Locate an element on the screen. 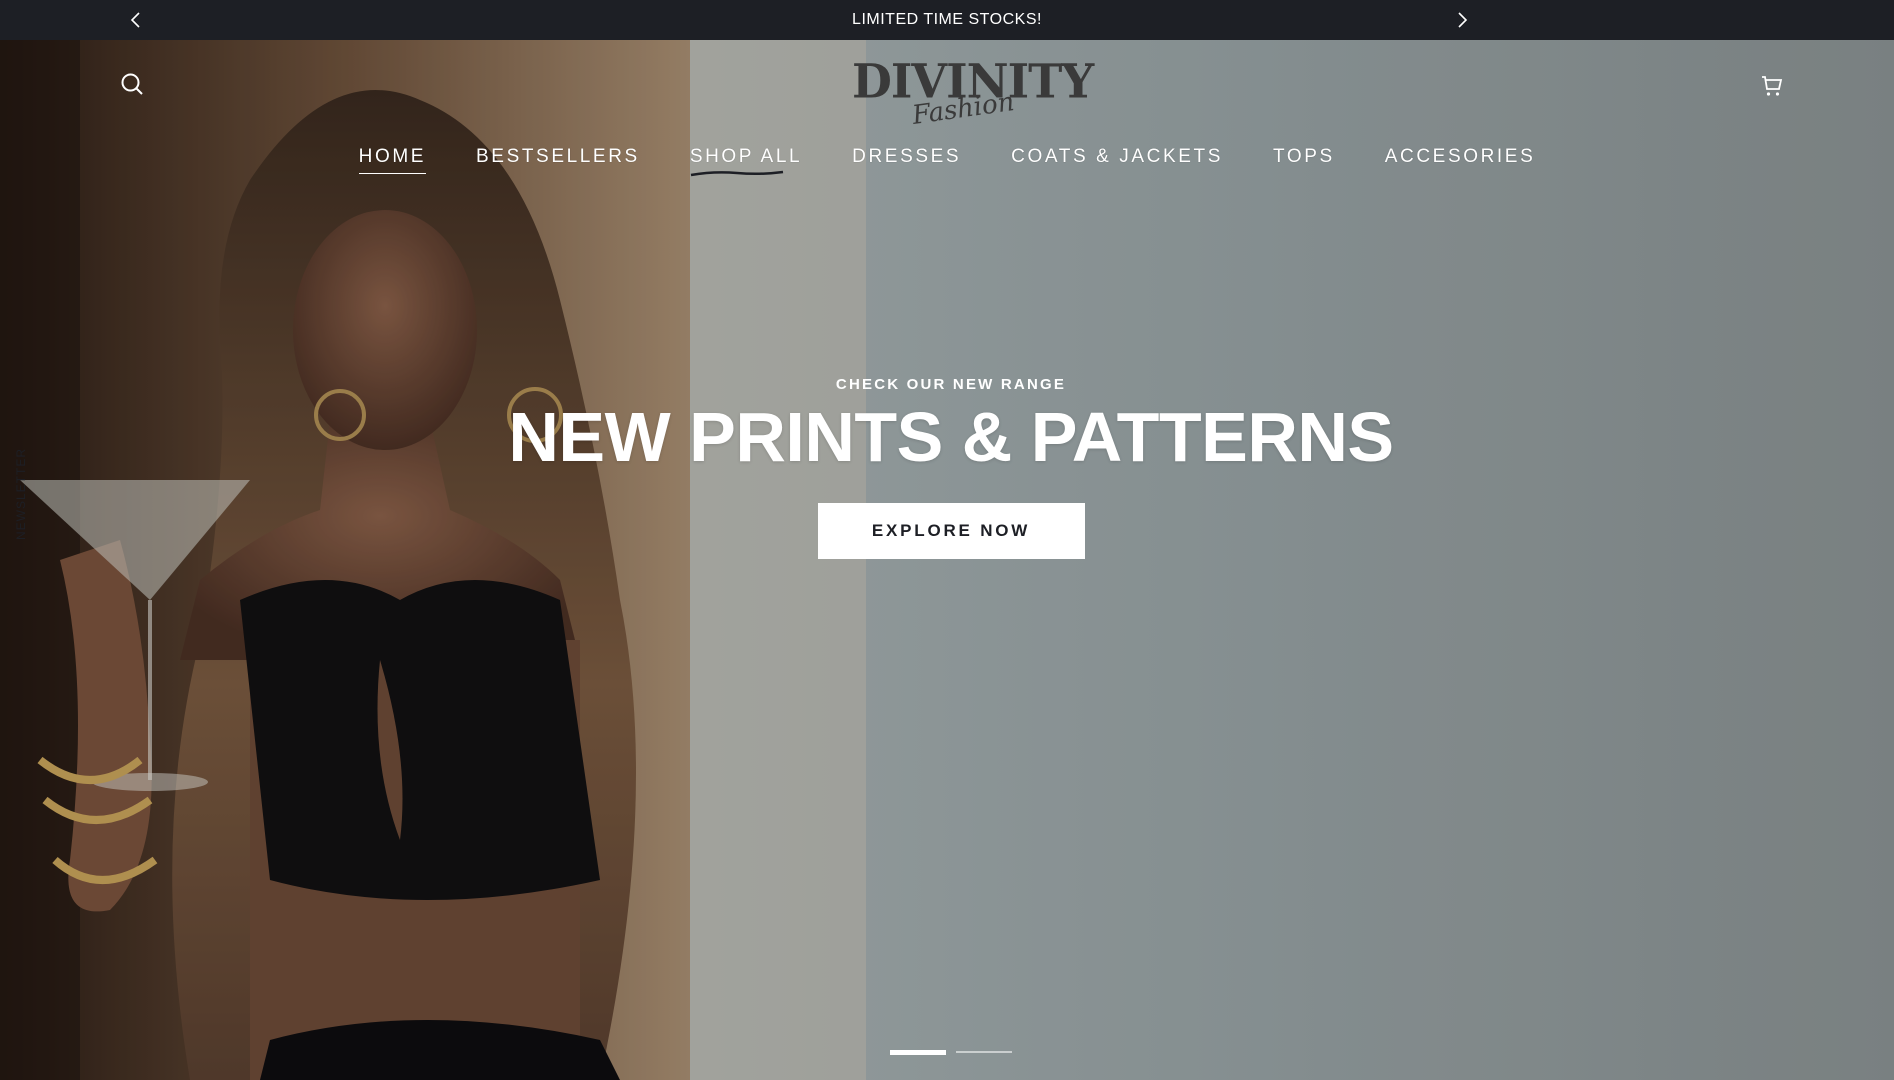  nav-label-home: HOME is located at coordinates (392, 156).